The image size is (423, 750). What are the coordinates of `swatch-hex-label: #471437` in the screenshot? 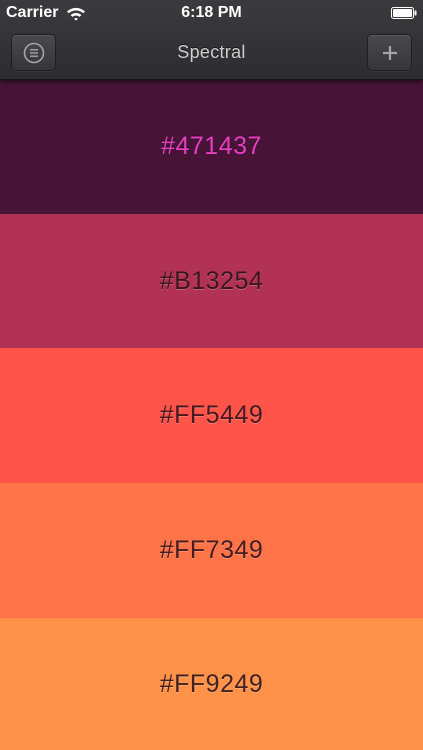 It's located at (211, 146).